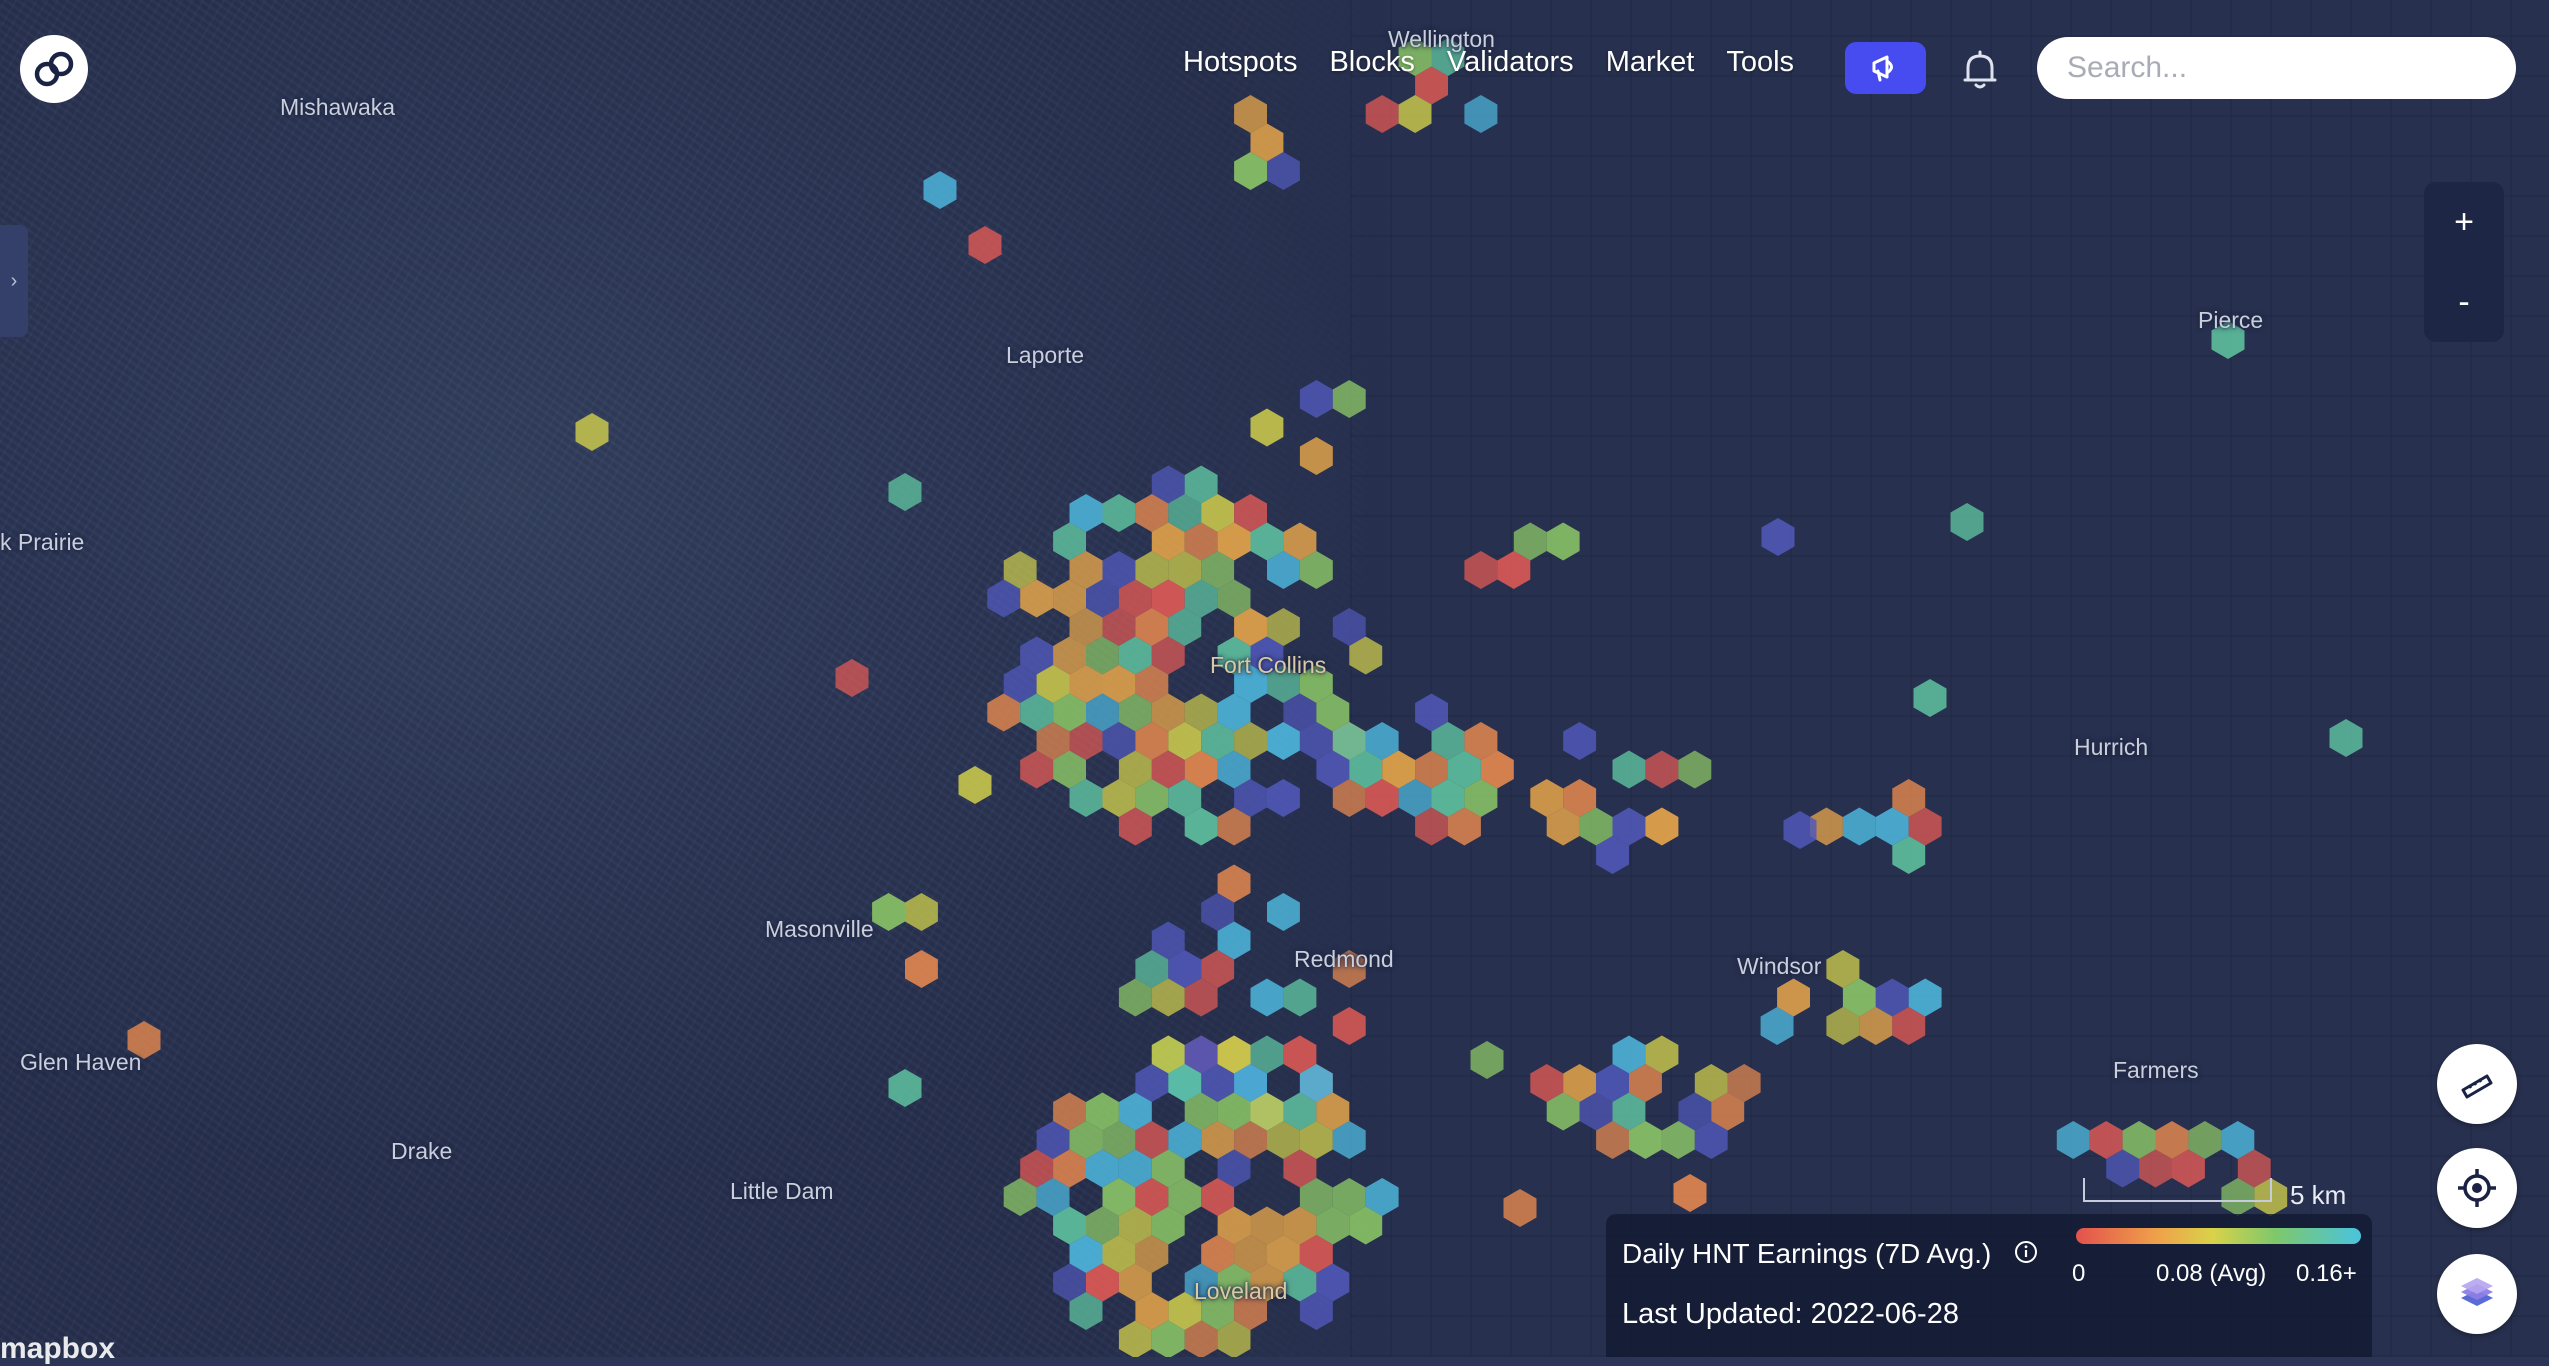 The width and height of the screenshot is (2549, 1366). I want to click on layers-icon, so click(2477, 1292).